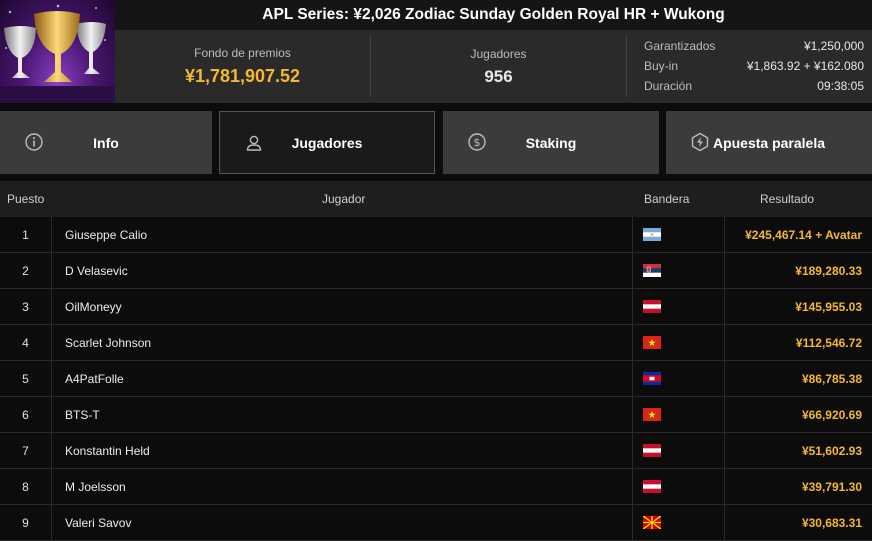  Describe the element at coordinates (626, 66) in the screenshot. I see `divider` at that location.